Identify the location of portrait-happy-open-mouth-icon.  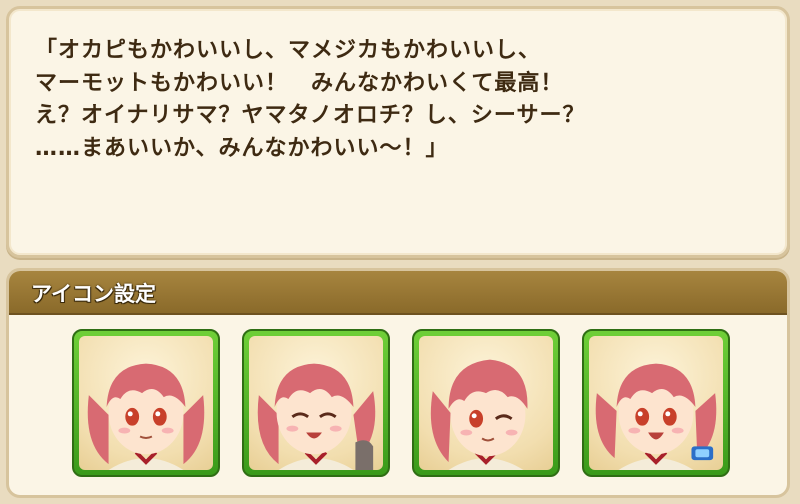
(656, 416).